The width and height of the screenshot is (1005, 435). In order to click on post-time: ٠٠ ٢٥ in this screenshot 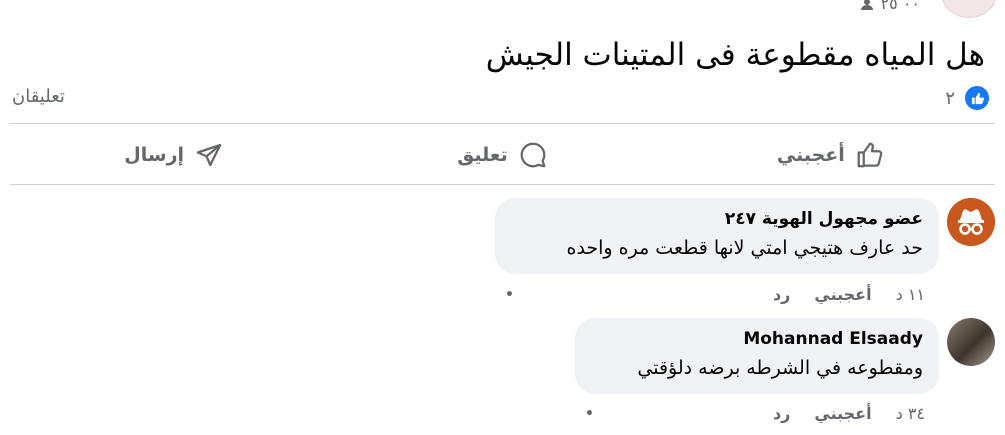, I will do `click(900, 6)`.